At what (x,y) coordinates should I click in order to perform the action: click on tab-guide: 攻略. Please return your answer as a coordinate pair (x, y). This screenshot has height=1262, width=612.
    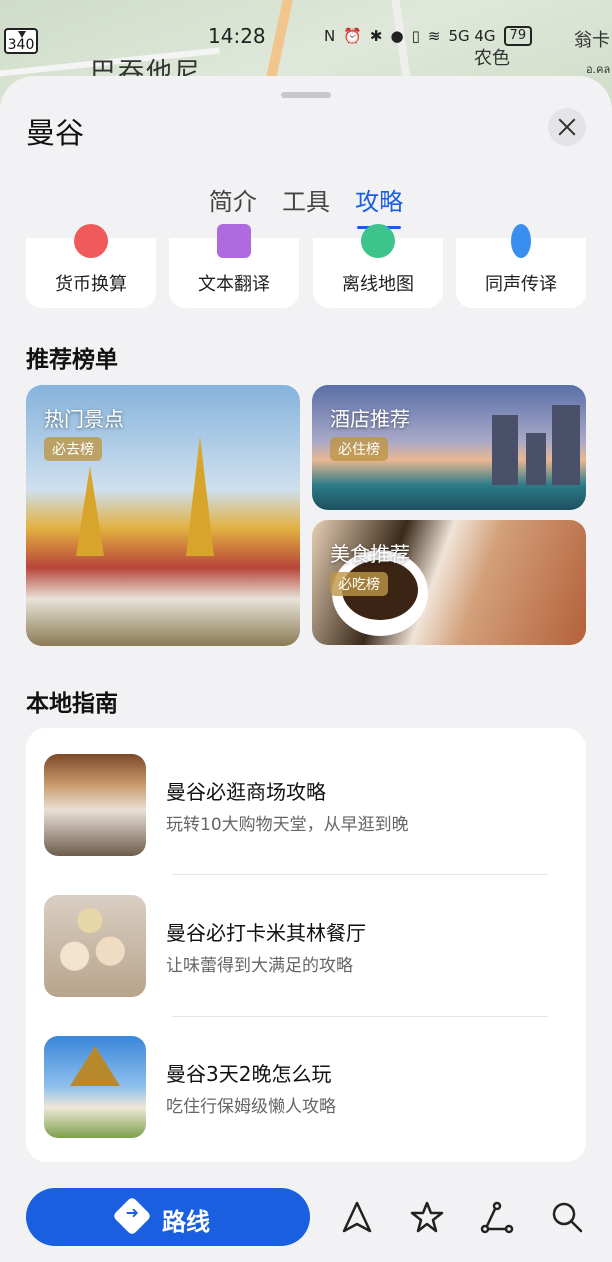
    Looking at the image, I should click on (379, 205).